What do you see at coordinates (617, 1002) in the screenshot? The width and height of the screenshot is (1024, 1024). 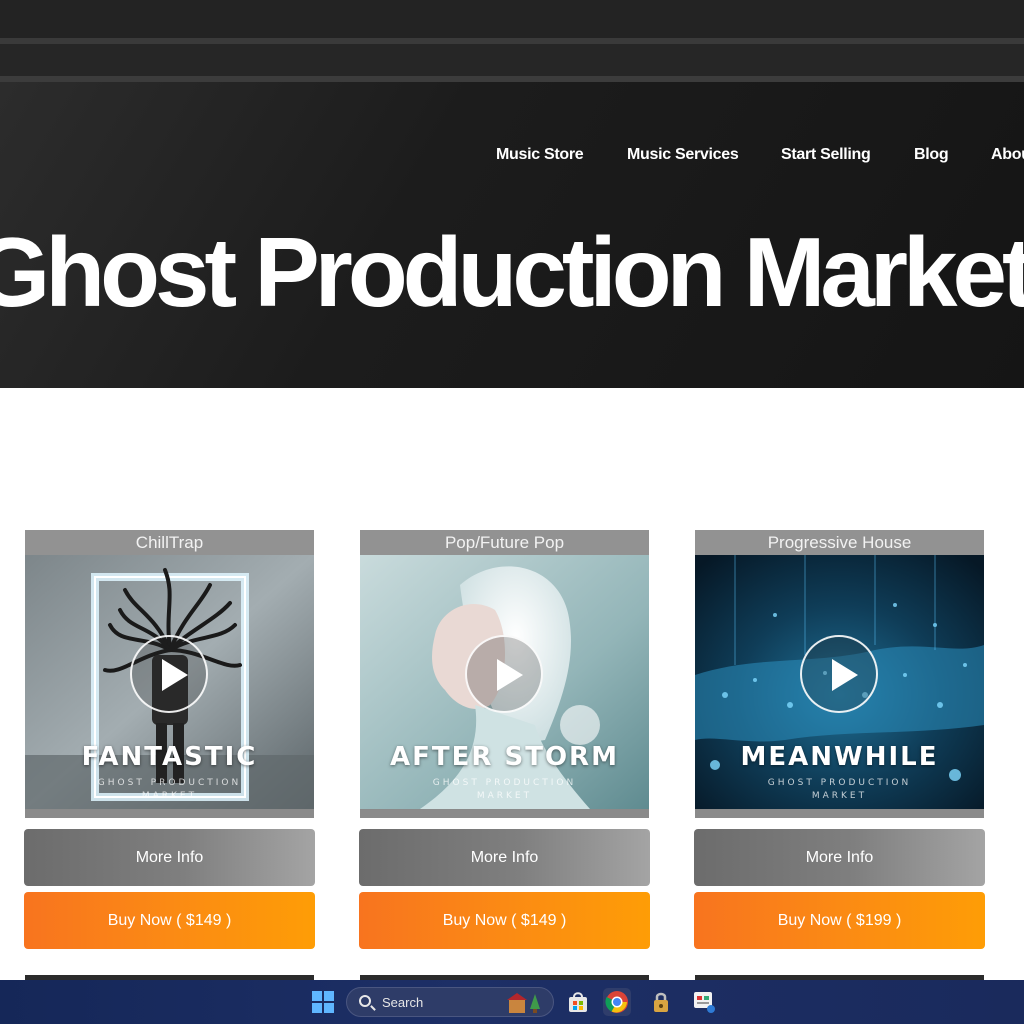 I see `chrome-icon` at bounding box center [617, 1002].